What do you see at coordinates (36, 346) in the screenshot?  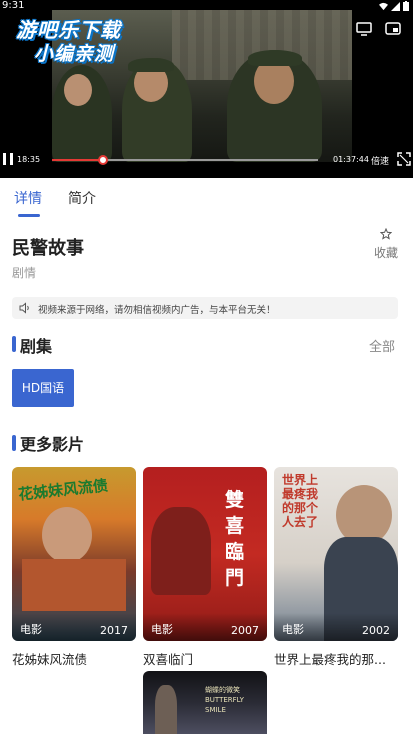 I see `episodes-title: 剧集` at bounding box center [36, 346].